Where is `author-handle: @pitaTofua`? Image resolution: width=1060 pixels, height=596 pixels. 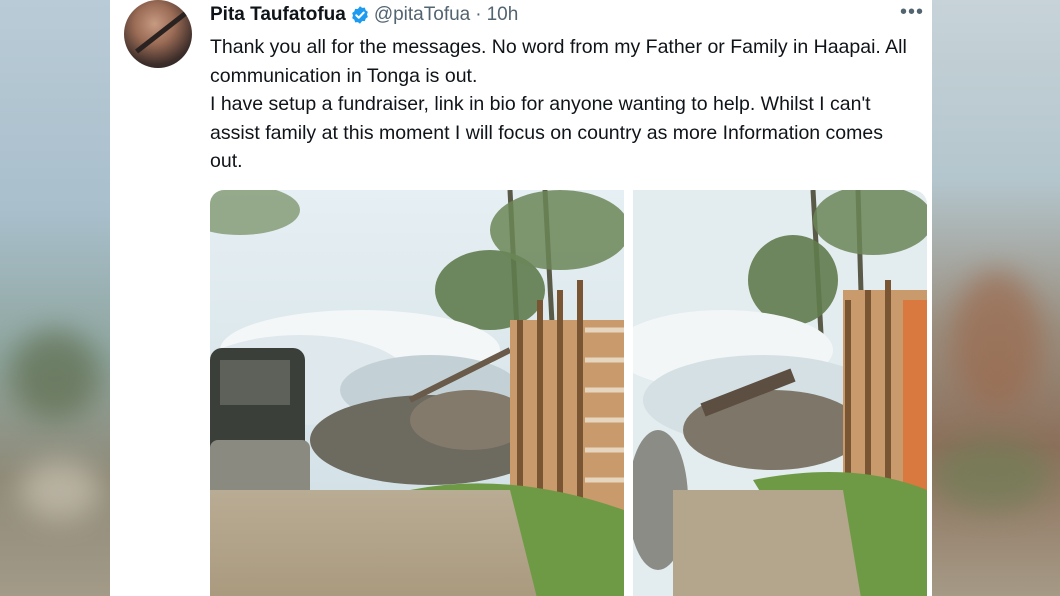 author-handle: @pitaTofua is located at coordinates (422, 15).